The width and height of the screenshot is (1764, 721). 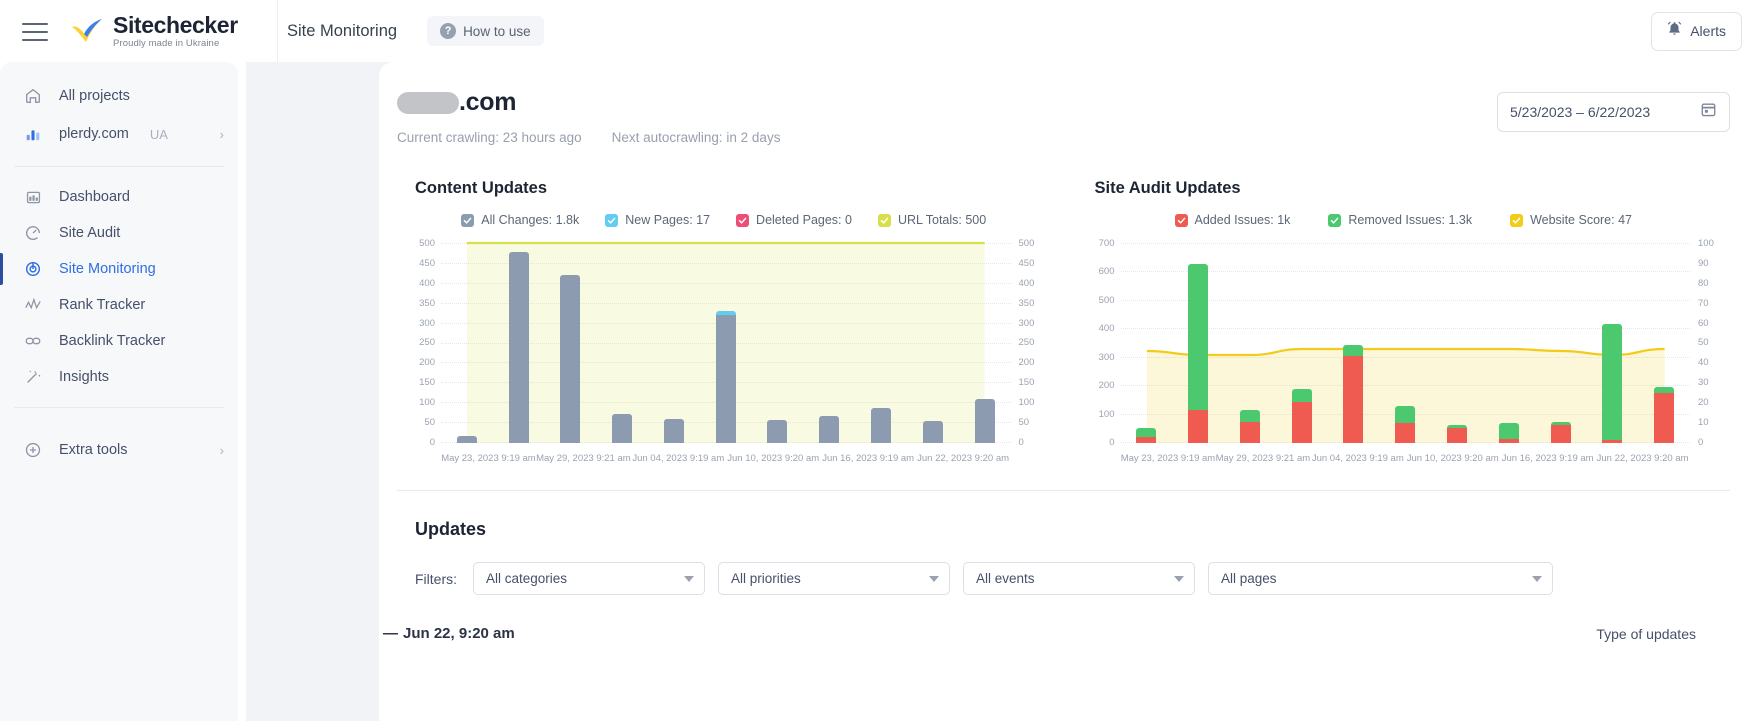 What do you see at coordinates (87, 31) in the screenshot?
I see `sitechecker-logo-icon` at bounding box center [87, 31].